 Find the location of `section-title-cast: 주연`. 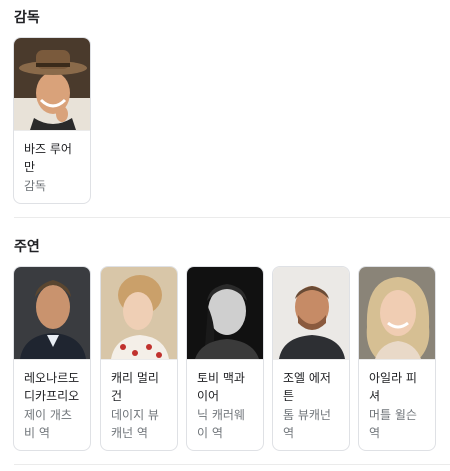

section-title-cast: 주연 is located at coordinates (27, 247).